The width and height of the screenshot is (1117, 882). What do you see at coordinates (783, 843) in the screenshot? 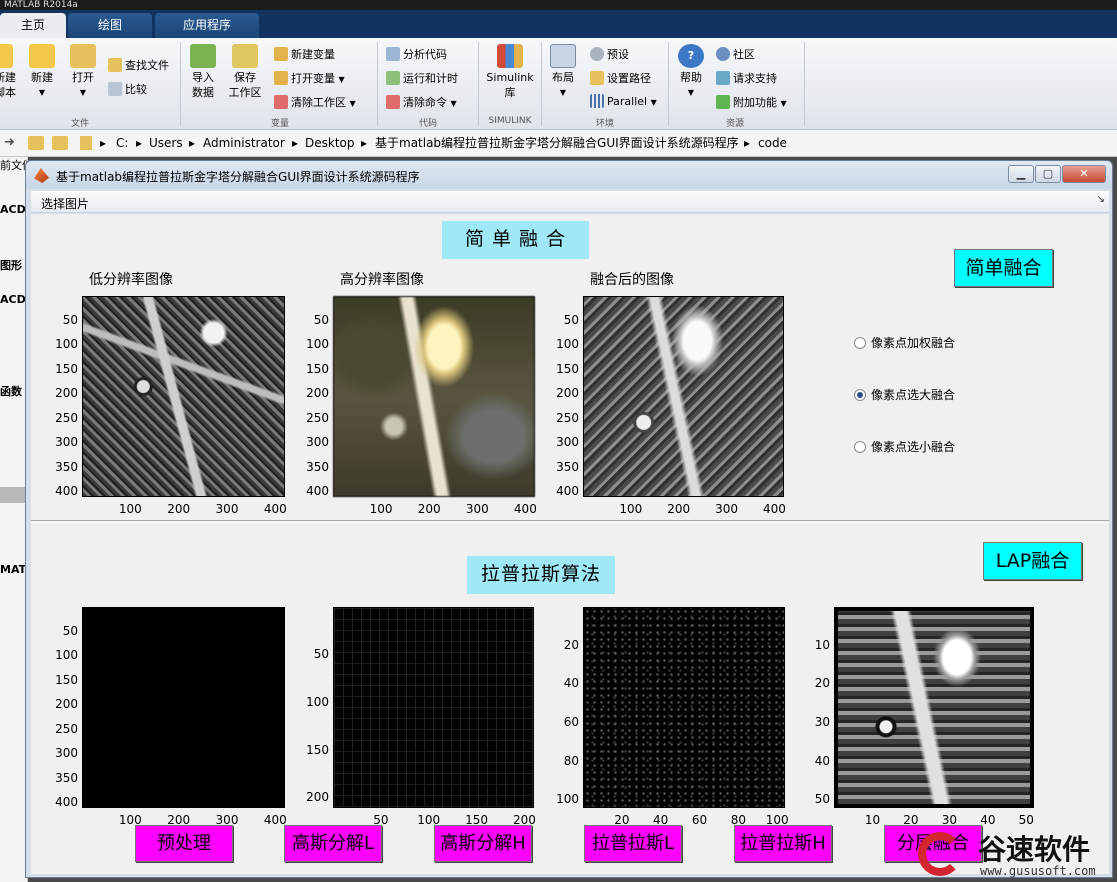
I see `laplacian-h-button: 拉普拉斯H` at bounding box center [783, 843].